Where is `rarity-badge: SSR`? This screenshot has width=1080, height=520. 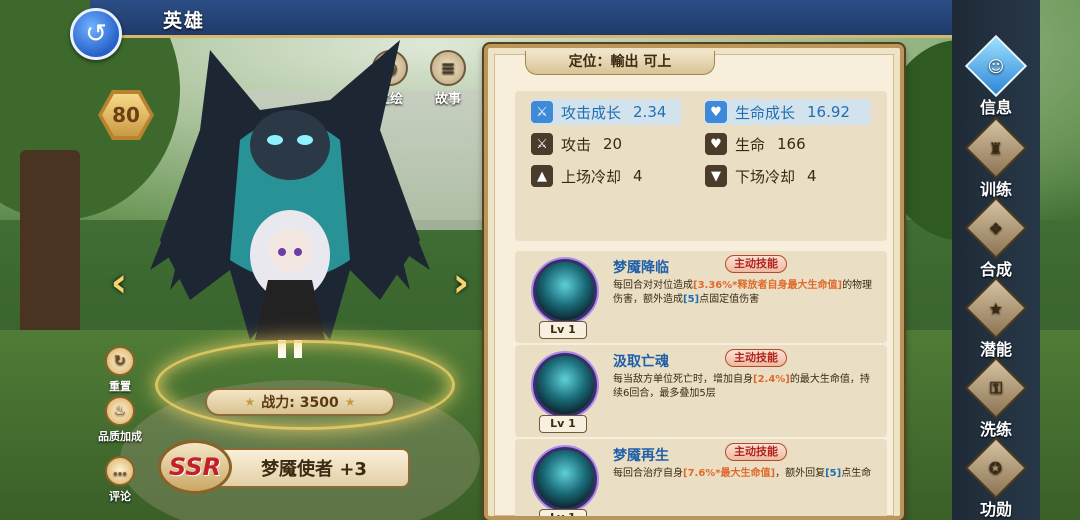
rarity-badge: SSR is located at coordinates (195, 467).